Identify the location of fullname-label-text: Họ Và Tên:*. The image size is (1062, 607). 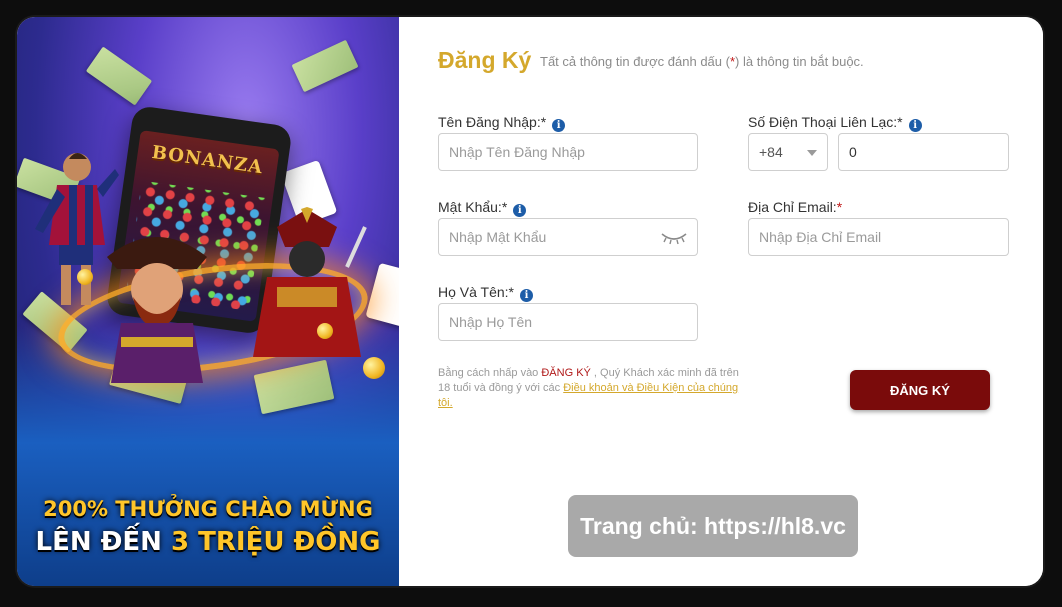
(476, 292).